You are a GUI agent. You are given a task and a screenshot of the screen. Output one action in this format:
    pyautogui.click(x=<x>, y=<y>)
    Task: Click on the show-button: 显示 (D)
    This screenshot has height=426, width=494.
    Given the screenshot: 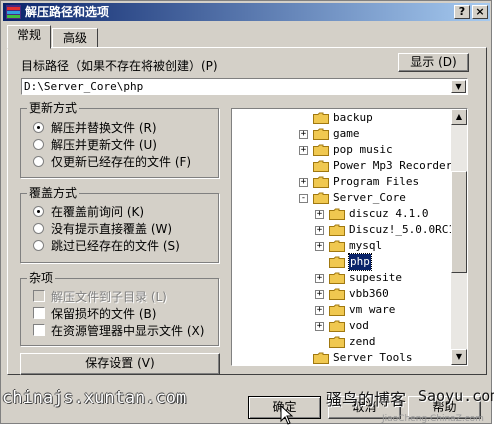 What is the action you would take?
    pyautogui.click(x=433, y=62)
    